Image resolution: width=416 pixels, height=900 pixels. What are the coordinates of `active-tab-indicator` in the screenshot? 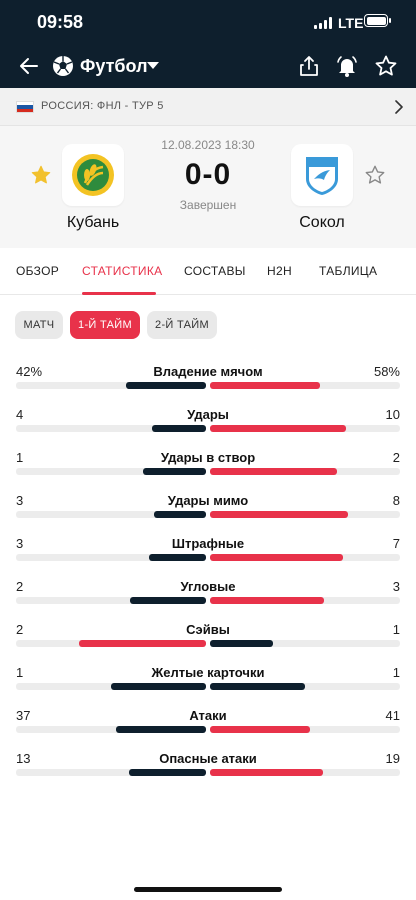 It's located at (119, 293).